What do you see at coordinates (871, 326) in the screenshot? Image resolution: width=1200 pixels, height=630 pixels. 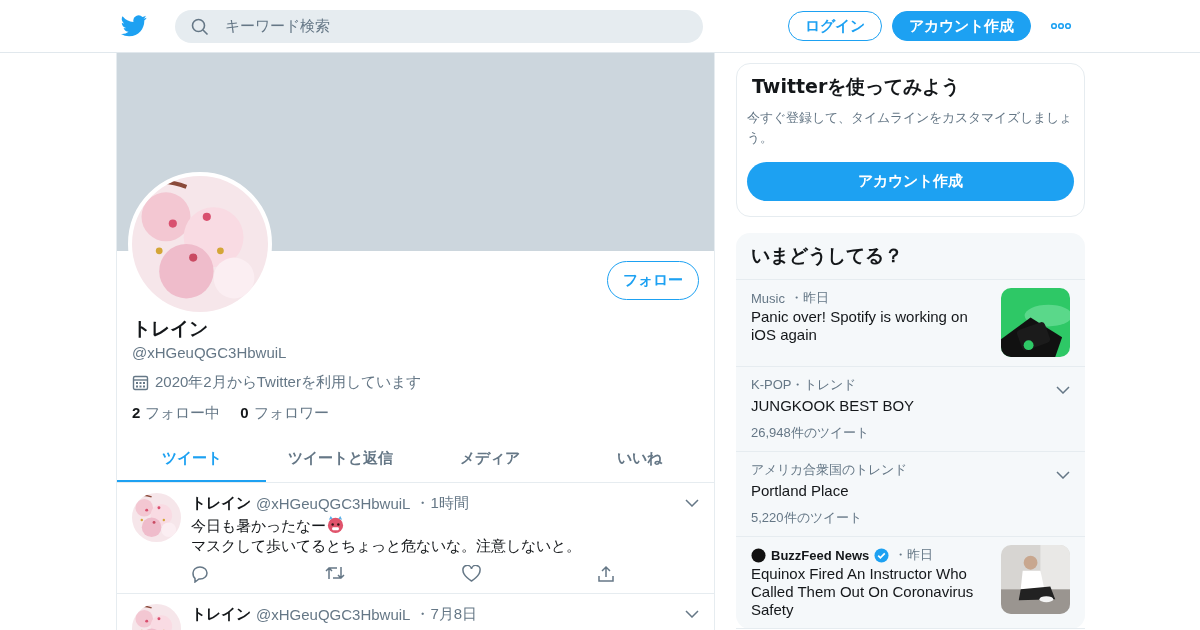 I see `news-headline: Panic over! Spotify is working on iOS again` at bounding box center [871, 326].